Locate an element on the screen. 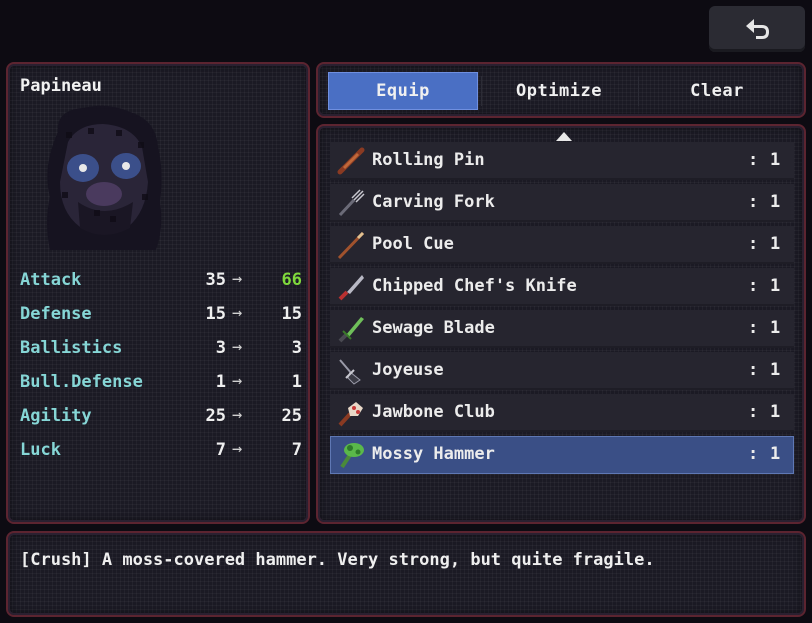 This screenshot has height=623, width=812. tab-bar: Equip Optimize Clear is located at coordinates (561, 90).